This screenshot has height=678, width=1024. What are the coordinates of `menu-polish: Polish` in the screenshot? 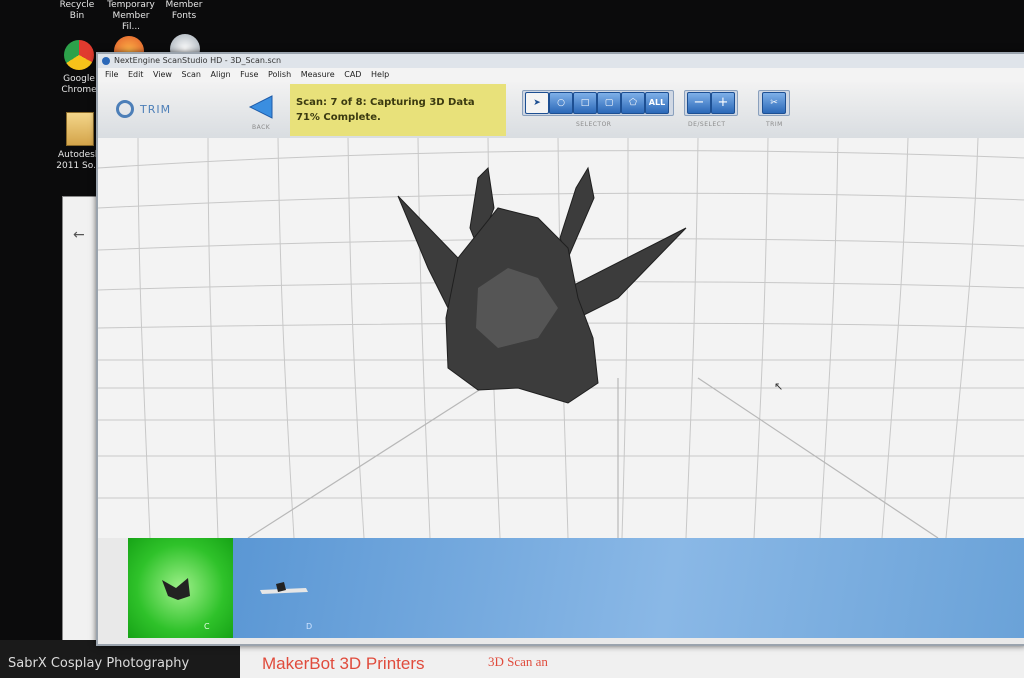 It's located at (279, 75).